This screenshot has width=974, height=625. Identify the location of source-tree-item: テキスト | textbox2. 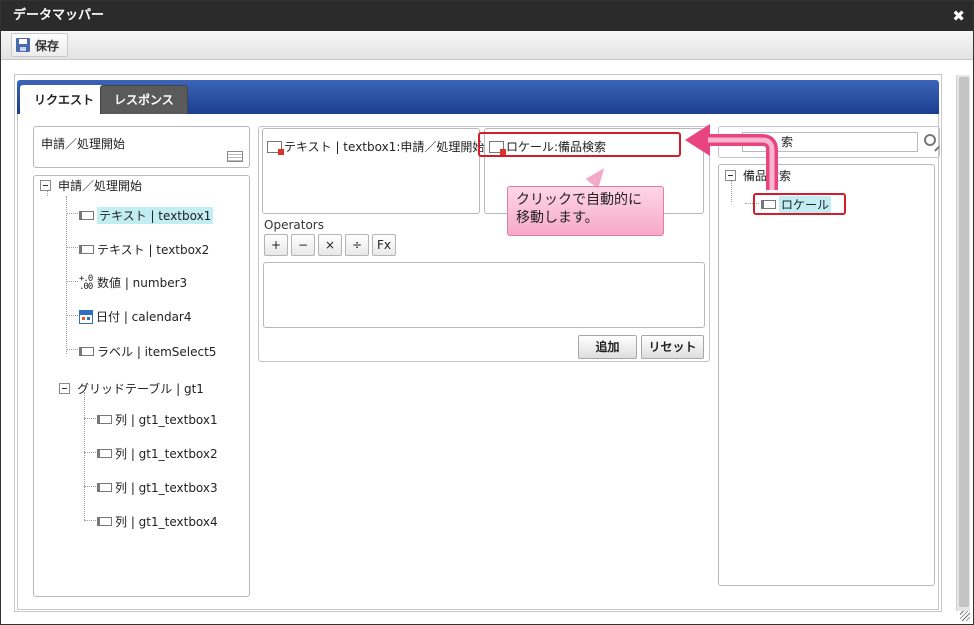
(144, 249).